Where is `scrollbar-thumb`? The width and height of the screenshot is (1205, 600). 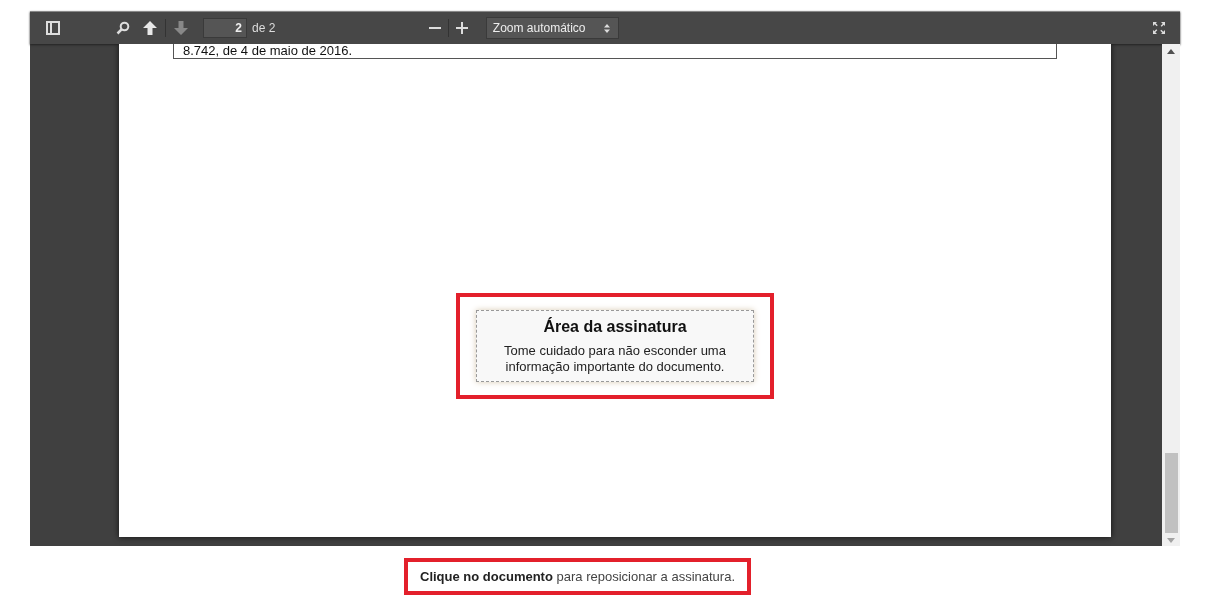
scrollbar-thumb is located at coordinates (1171, 493).